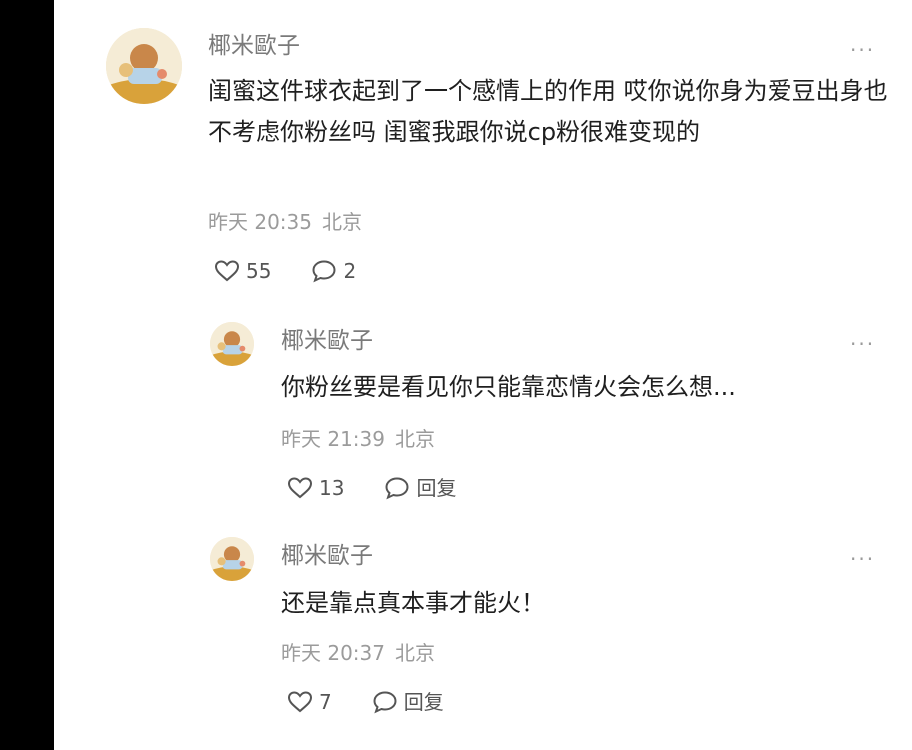 The height and width of the screenshot is (750, 912). Describe the element at coordinates (350, 271) in the screenshot. I see `reply-count: 2` at that location.